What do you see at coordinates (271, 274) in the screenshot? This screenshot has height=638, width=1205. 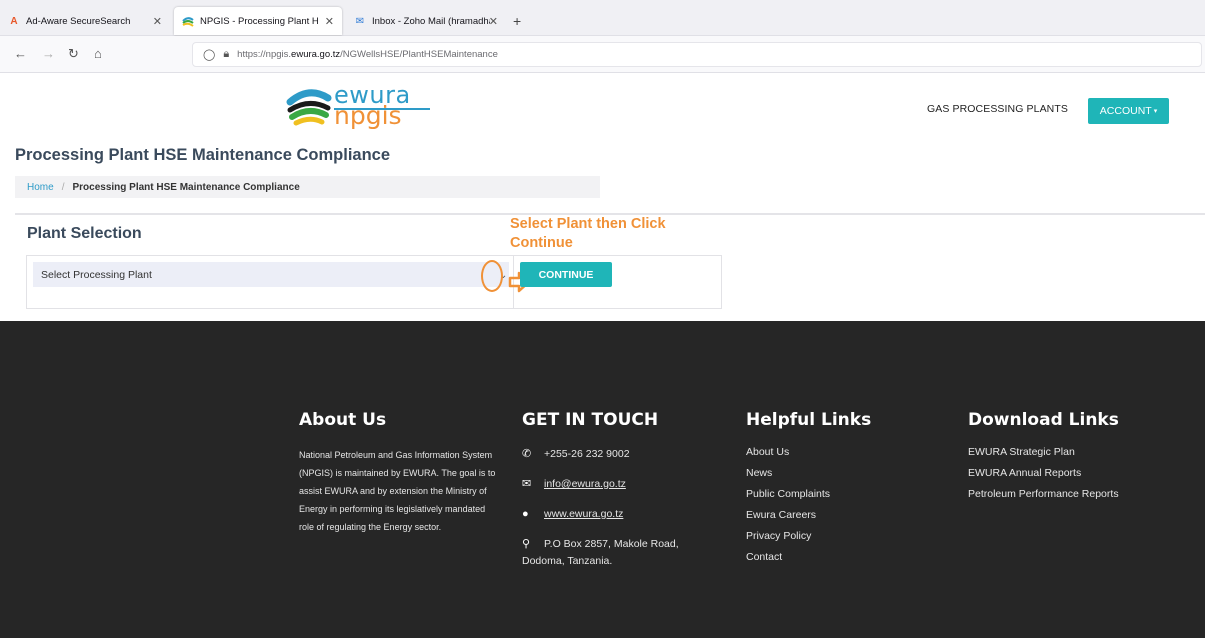 I see `processing-plant-select: Select Processing Plant ⌄` at bounding box center [271, 274].